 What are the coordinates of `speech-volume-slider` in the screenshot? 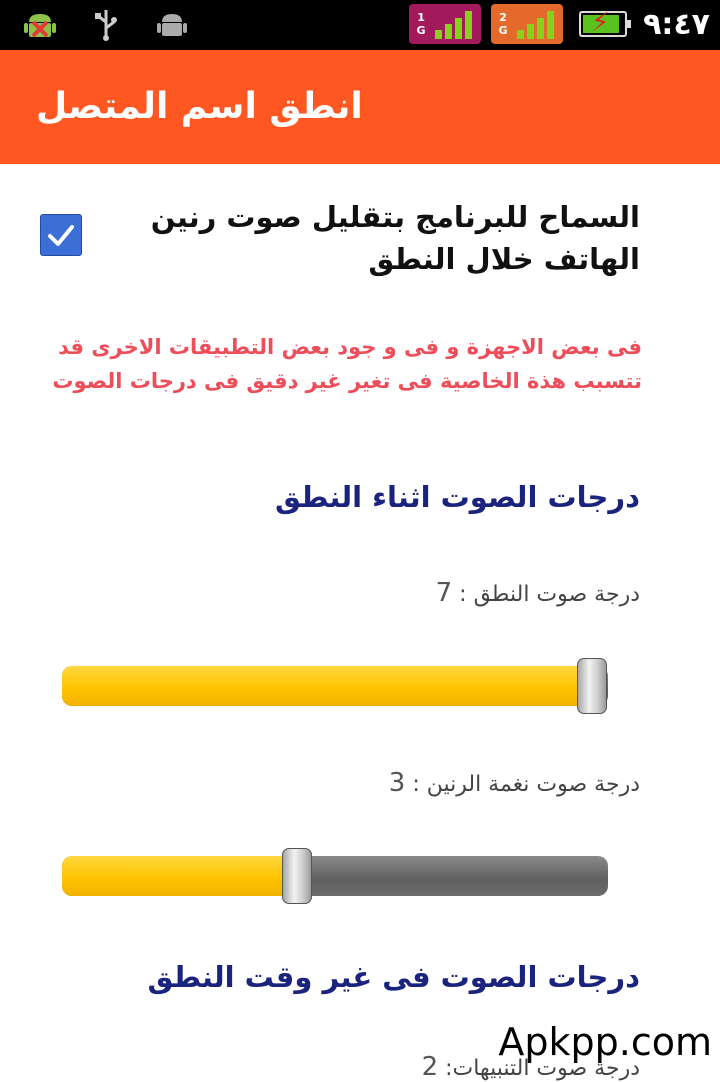 It's located at (335, 686).